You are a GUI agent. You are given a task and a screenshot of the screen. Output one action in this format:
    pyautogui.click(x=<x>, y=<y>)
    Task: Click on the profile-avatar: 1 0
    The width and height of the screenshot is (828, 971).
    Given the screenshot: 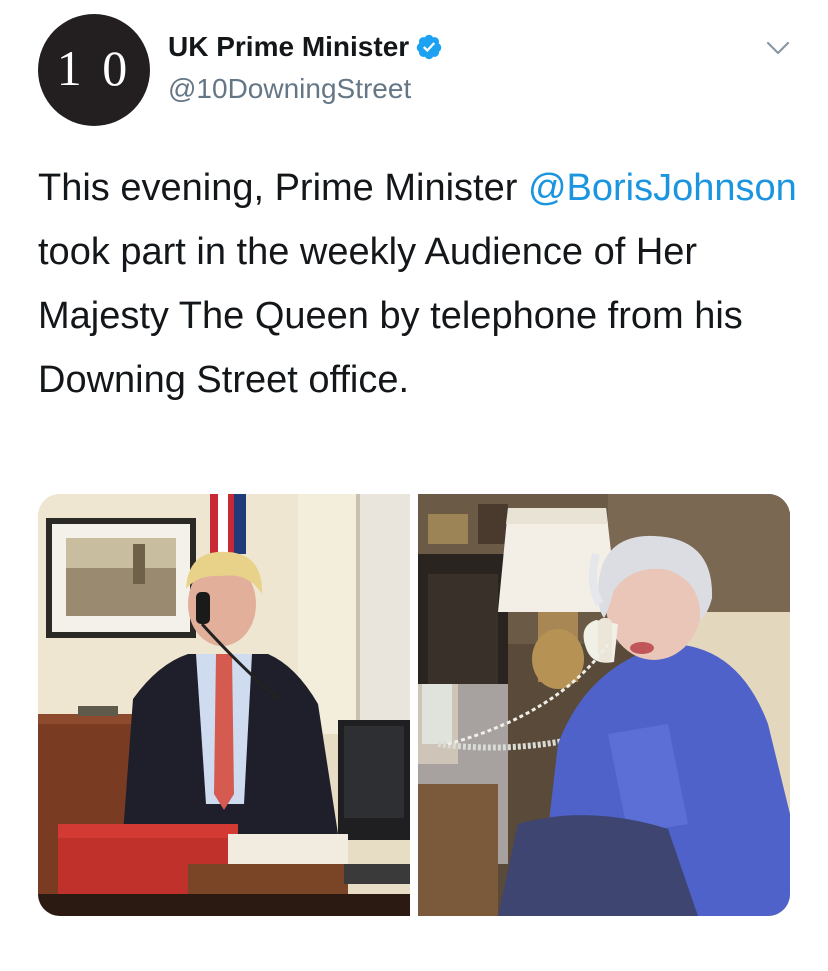 What is the action you would take?
    pyautogui.click(x=94, y=70)
    